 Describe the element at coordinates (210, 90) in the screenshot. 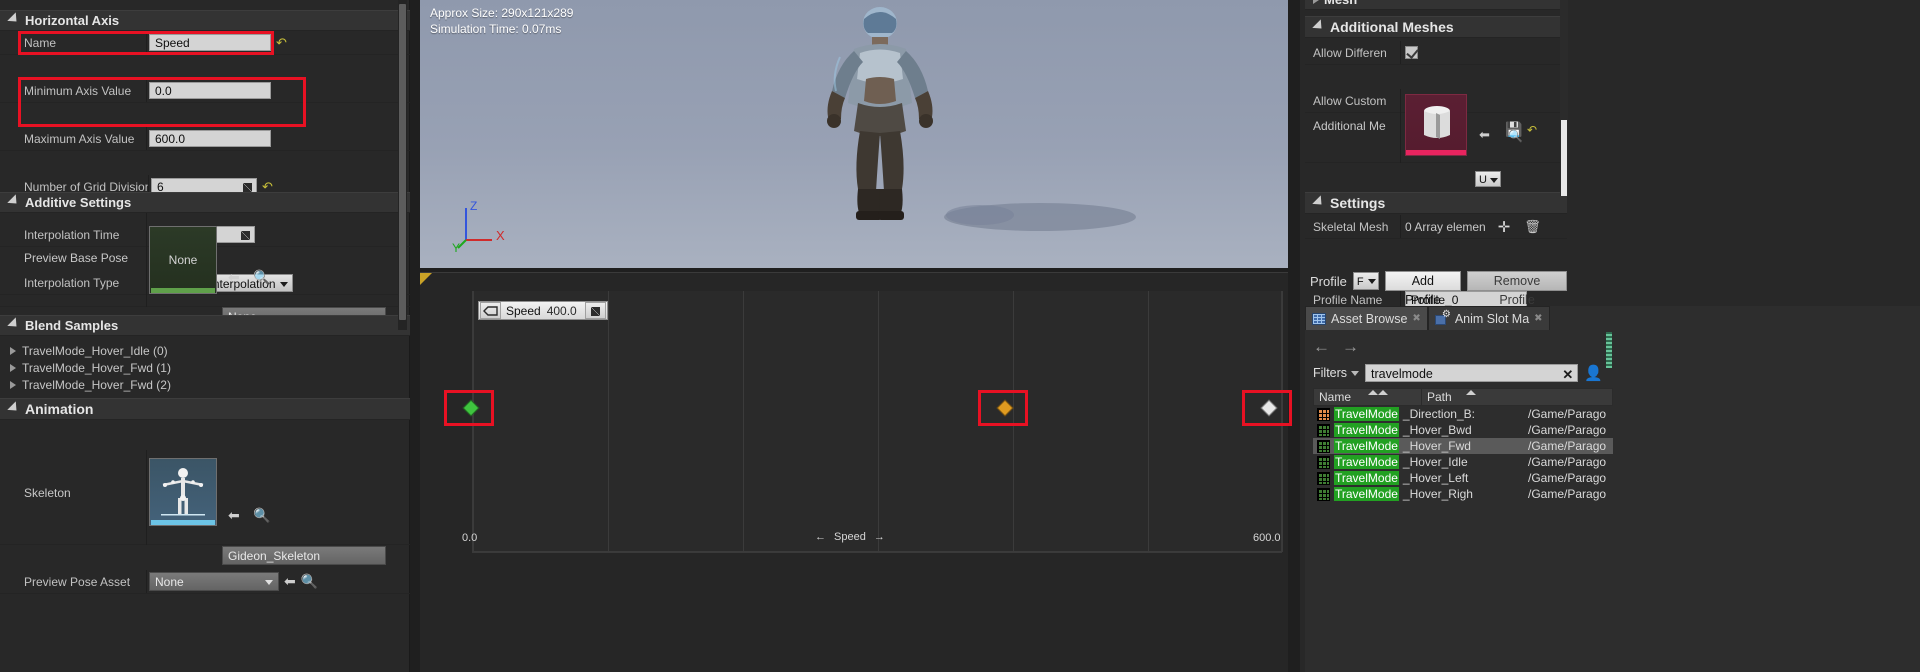

I see `min-axis-value-input: 0.0` at that location.